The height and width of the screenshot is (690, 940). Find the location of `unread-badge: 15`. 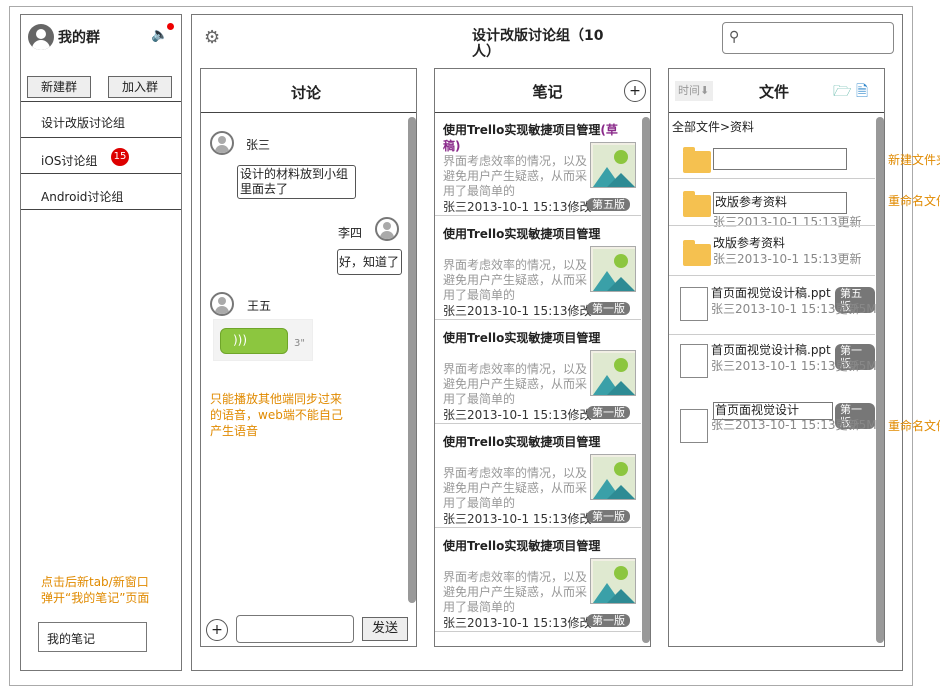

unread-badge: 15 is located at coordinates (120, 157).